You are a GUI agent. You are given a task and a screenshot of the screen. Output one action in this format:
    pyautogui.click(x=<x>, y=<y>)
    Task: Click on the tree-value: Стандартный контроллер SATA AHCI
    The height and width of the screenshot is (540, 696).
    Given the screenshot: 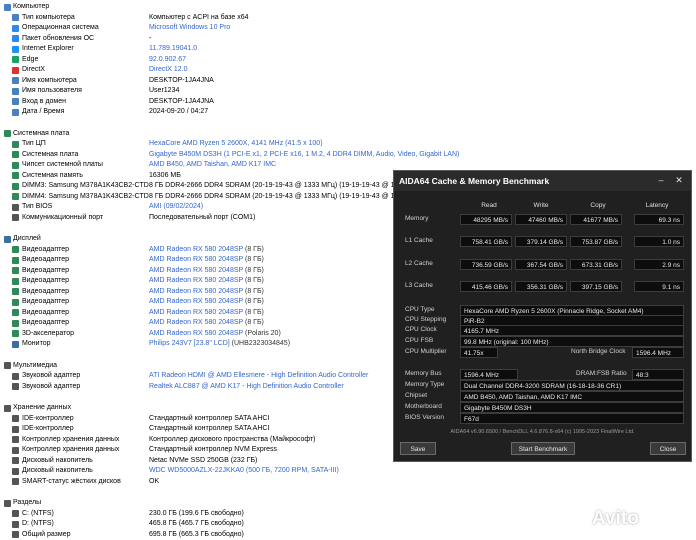 What is the action you would take?
    pyautogui.click(x=209, y=429)
    